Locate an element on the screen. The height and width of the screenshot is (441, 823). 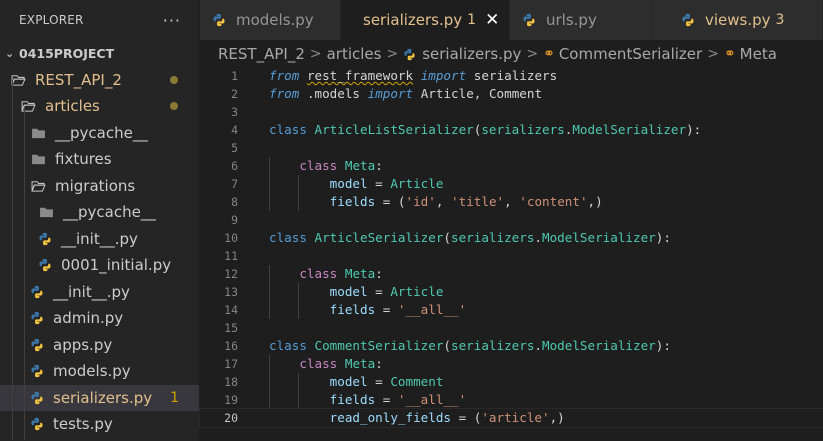
line-number: 9 is located at coordinates (234, 220).